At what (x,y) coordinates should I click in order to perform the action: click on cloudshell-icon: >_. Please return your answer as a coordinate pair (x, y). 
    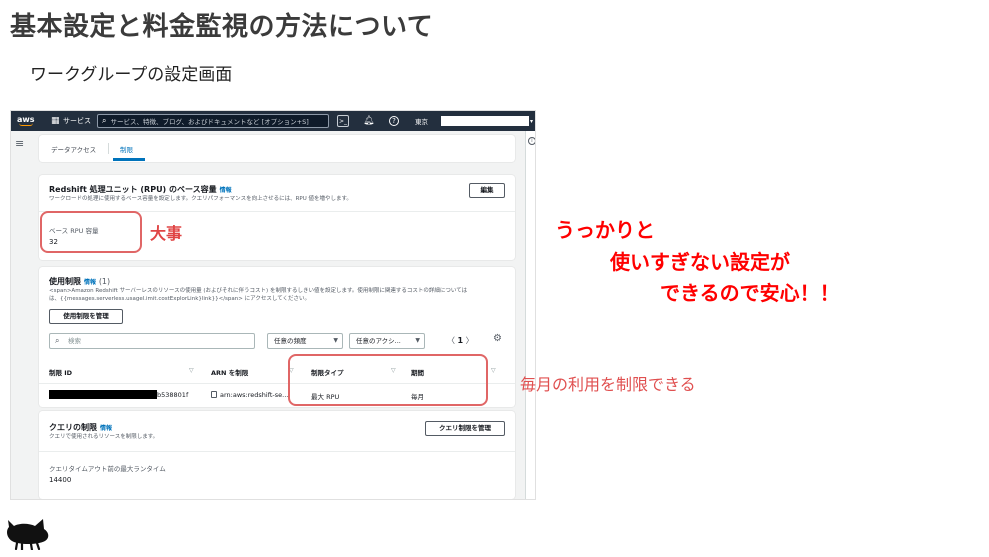
    Looking at the image, I should click on (343, 121).